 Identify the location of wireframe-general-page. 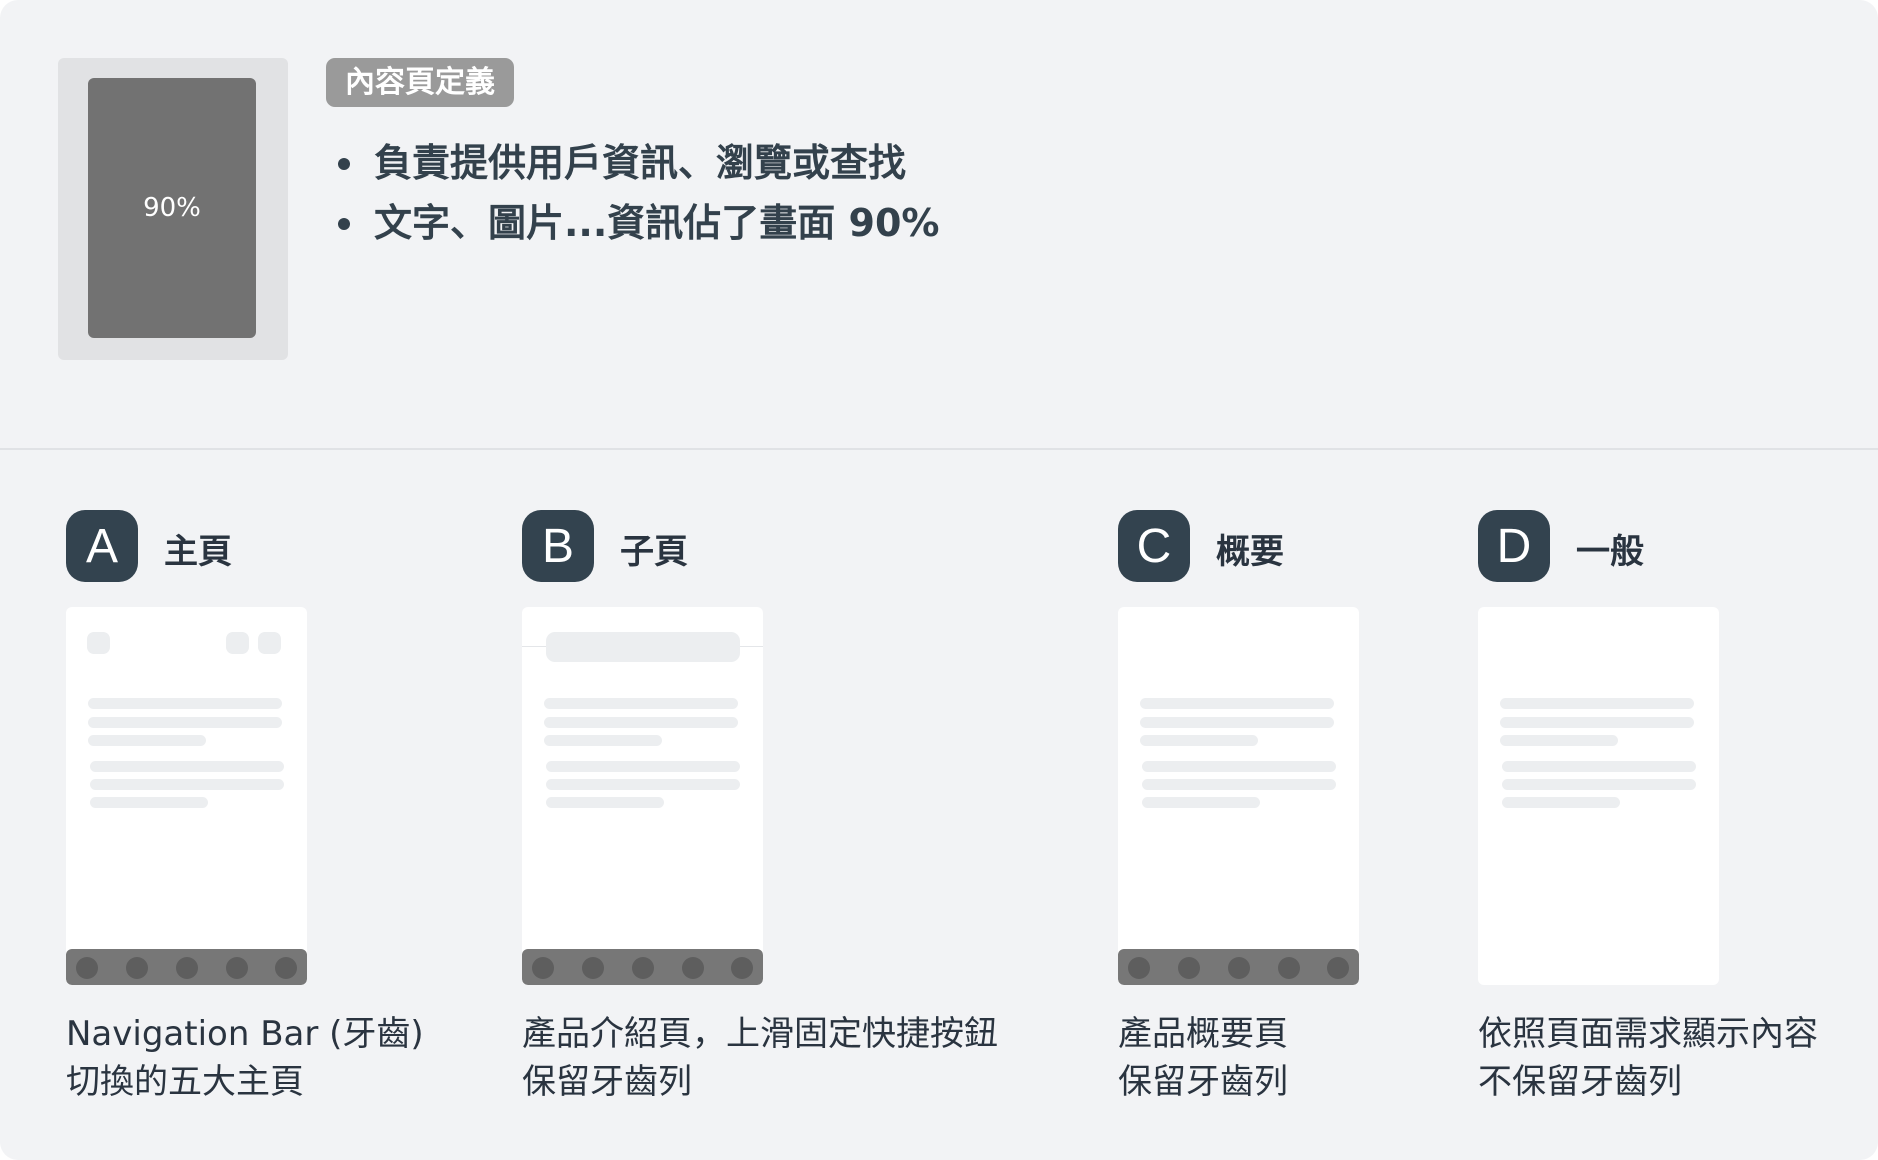
(1598, 796).